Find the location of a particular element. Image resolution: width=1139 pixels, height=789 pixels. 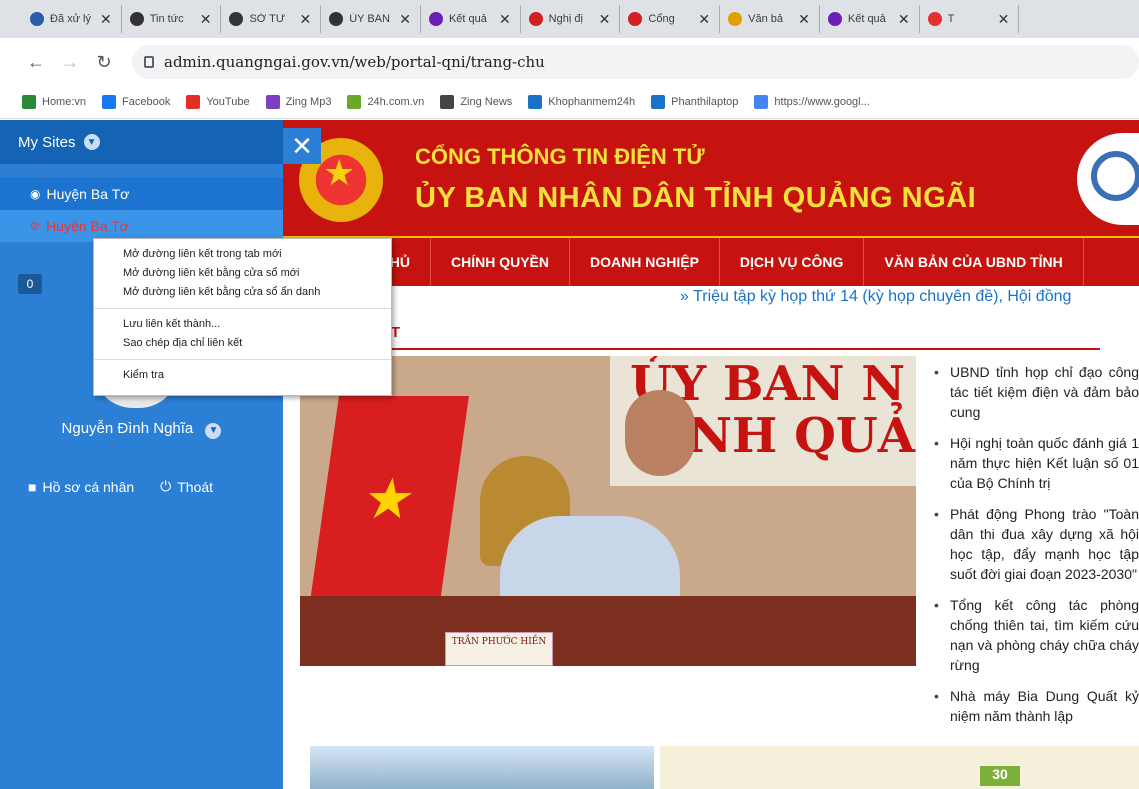

context-menu-item: Mở đường liên kết bằng cửa sổ mới is located at coordinates (242, 273).